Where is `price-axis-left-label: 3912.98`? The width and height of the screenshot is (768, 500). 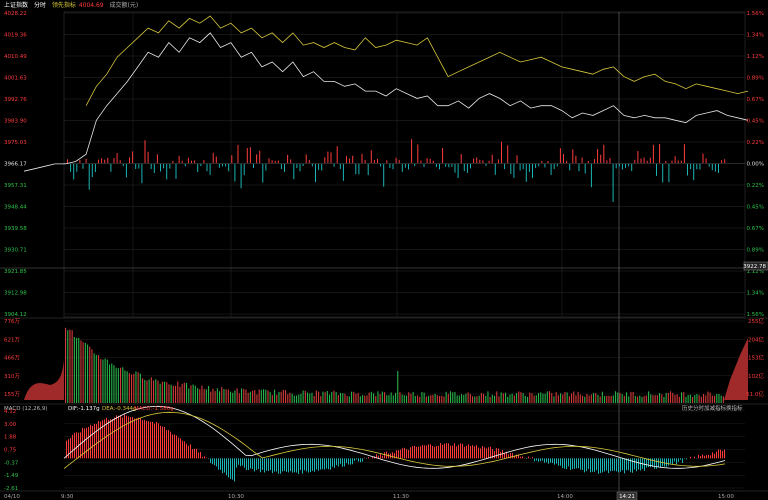 price-axis-left-label: 3912.98 is located at coordinates (15, 294).